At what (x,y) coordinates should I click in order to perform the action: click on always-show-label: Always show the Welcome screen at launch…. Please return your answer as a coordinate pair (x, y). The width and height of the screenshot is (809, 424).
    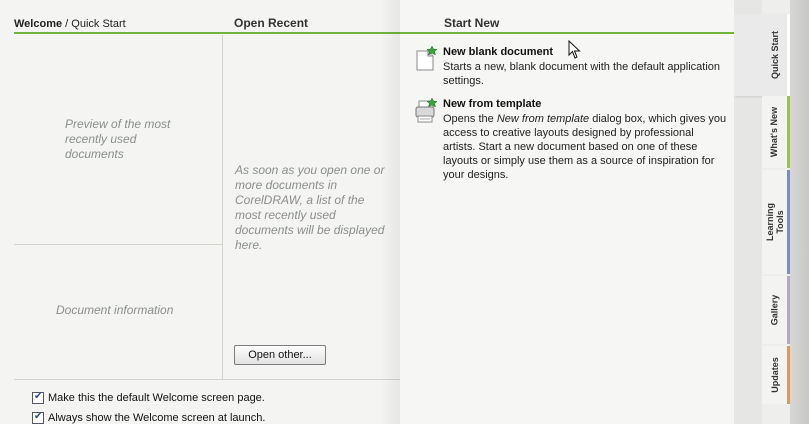
    Looking at the image, I should click on (157, 418).